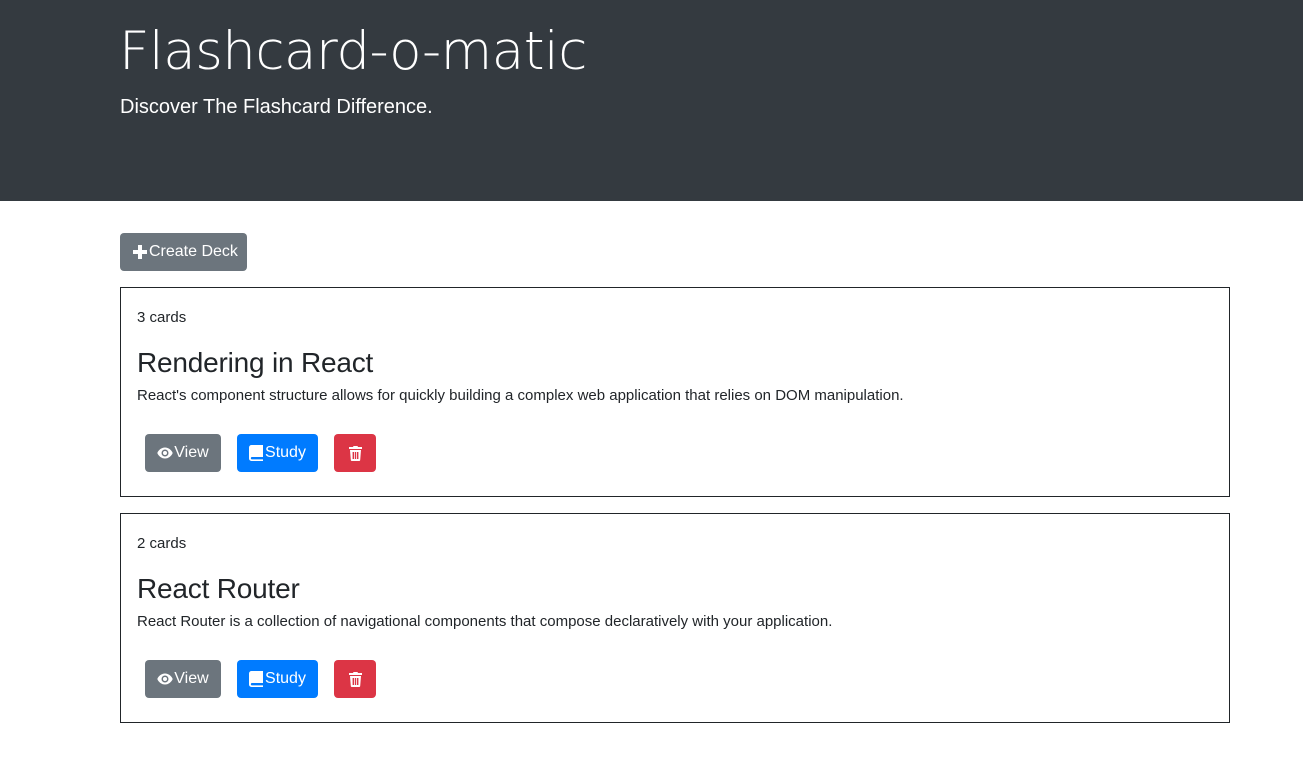 Image resolution: width=1303 pixels, height=760 pixels. I want to click on deck-name: Rendering in React, so click(255, 362).